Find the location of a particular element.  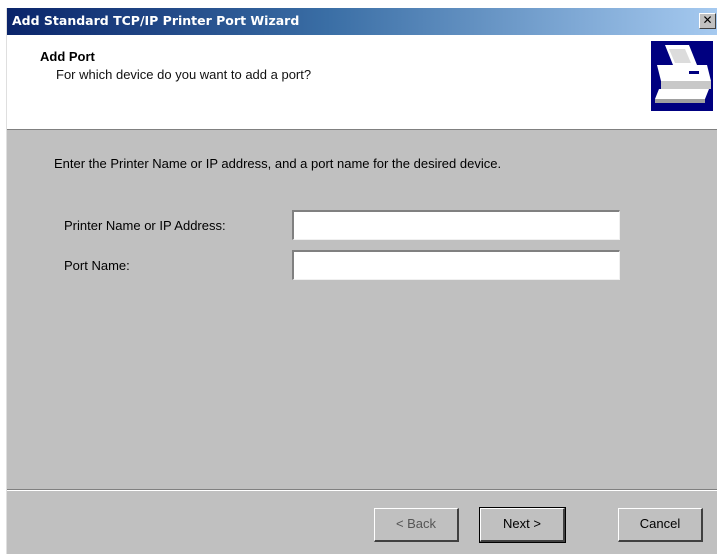

next-button-label: Next > is located at coordinates (522, 523).